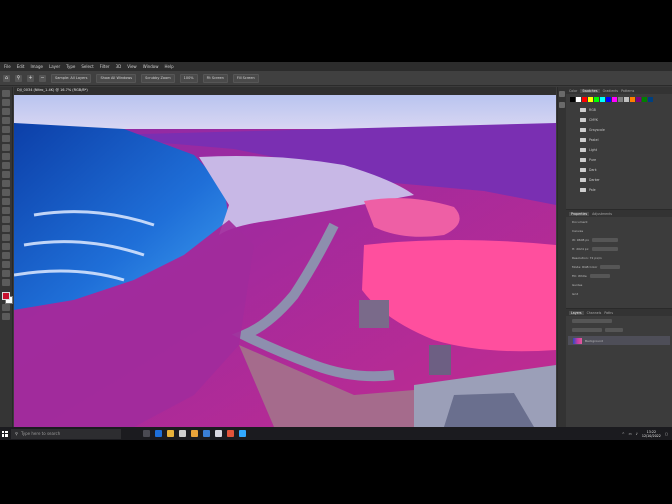 The width and height of the screenshot is (672, 504). I want to click on width-field, so click(605, 239).